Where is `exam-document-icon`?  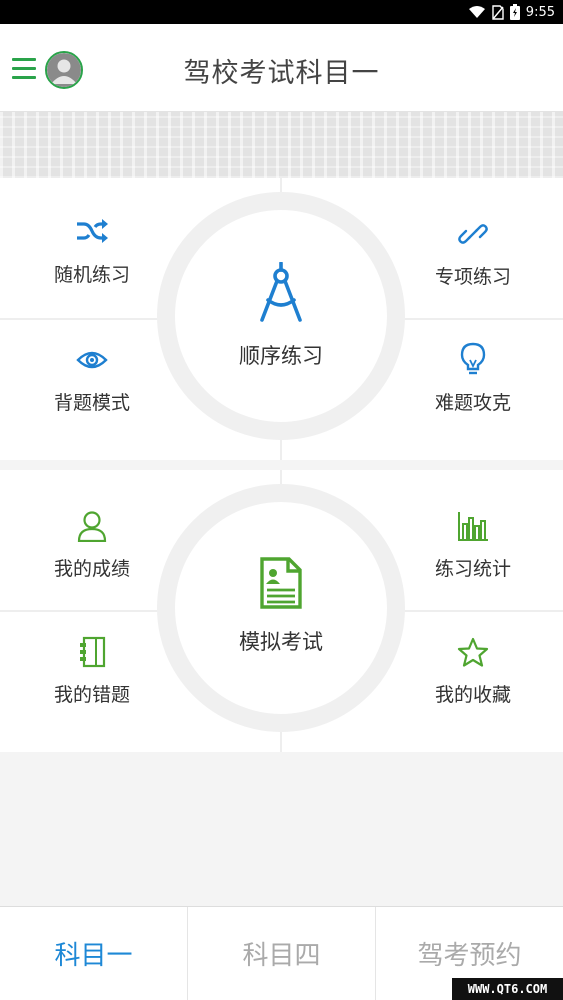
exam-document-icon is located at coordinates (281, 583).